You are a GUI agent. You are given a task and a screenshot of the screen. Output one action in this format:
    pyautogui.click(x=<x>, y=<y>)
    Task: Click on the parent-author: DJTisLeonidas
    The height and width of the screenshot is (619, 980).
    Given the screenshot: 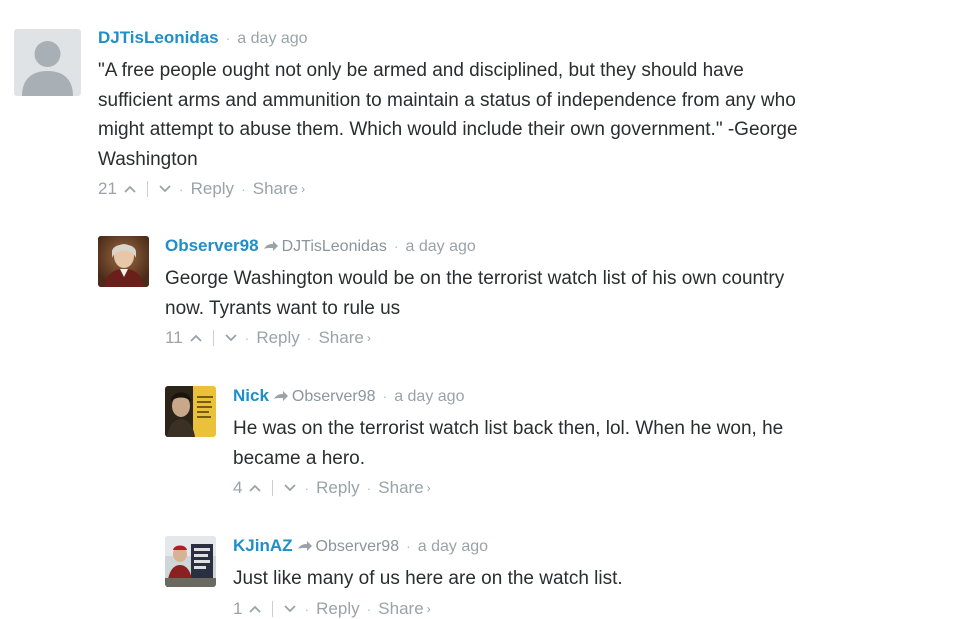 What is the action you would take?
    pyautogui.click(x=334, y=246)
    